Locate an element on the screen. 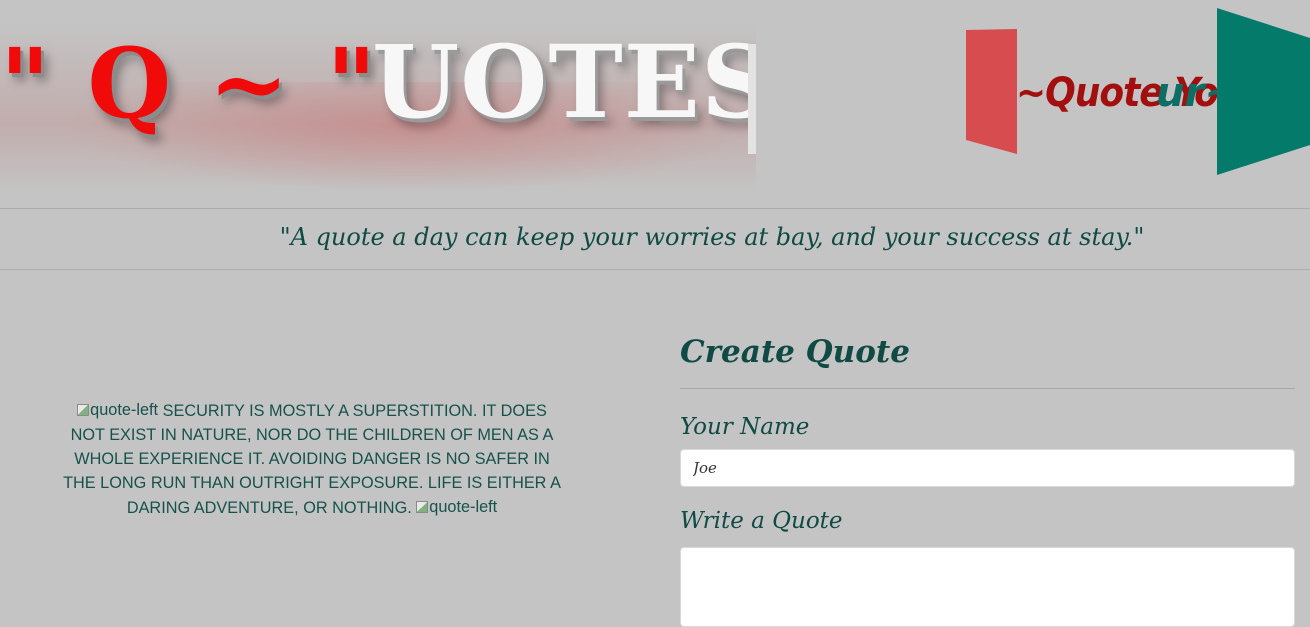  cube-right-face is located at coordinates (1263, 91).